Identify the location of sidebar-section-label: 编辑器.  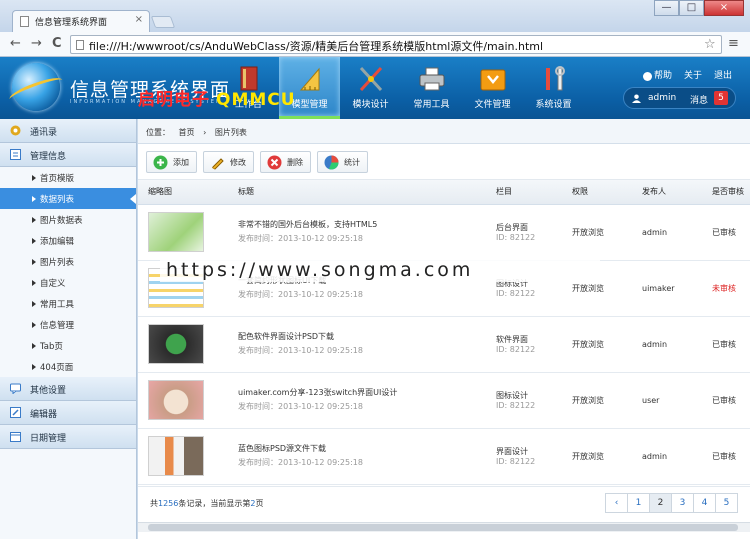
(44, 415).